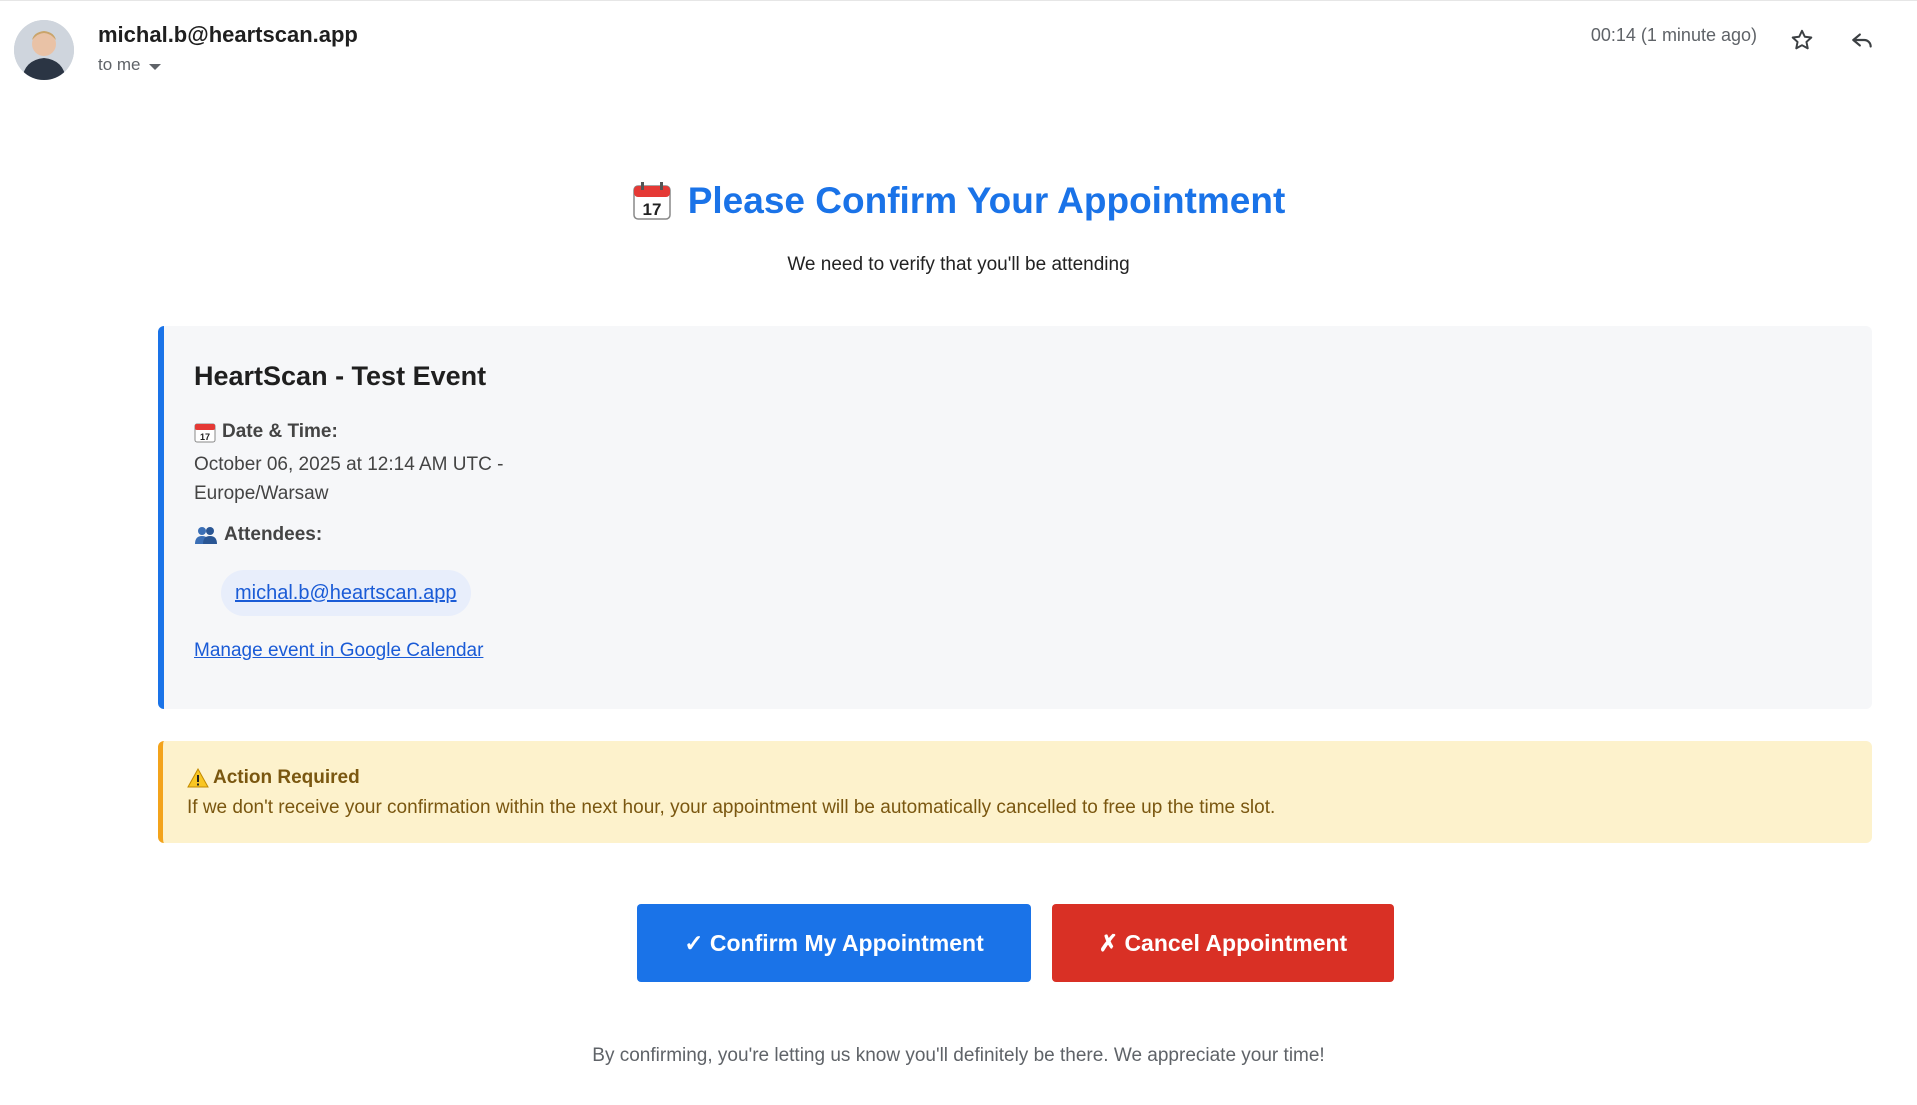 The image size is (1917, 1105). Describe the element at coordinates (198, 778) in the screenshot. I see `warning-icon` at that location.